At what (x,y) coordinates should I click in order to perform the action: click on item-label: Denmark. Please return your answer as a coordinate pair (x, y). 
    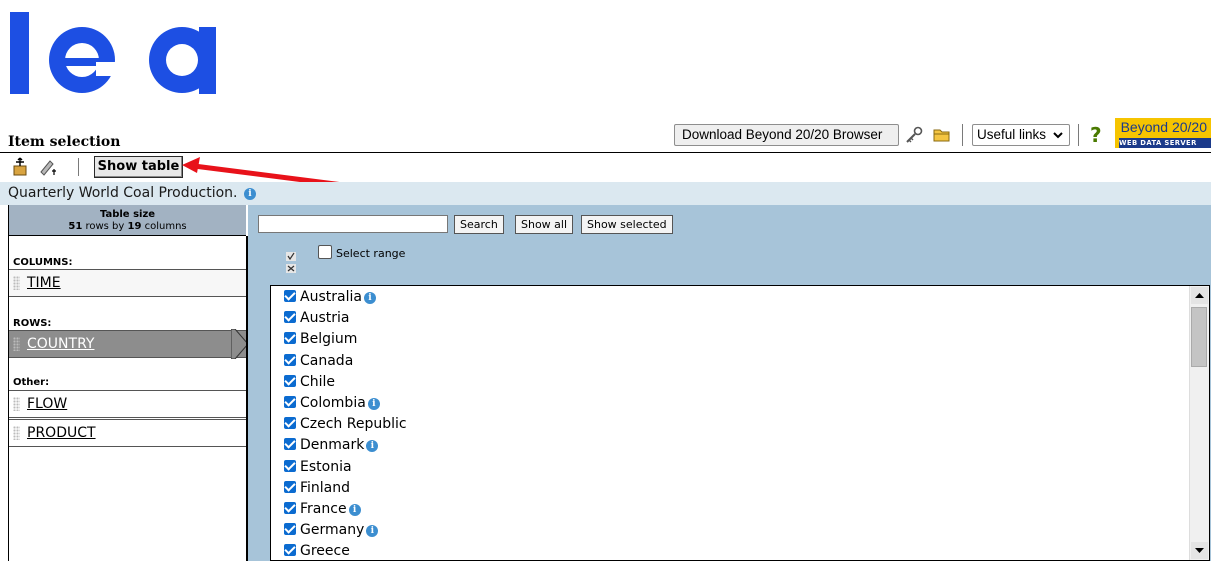
    Looking at the image, I should click on (332, 445).